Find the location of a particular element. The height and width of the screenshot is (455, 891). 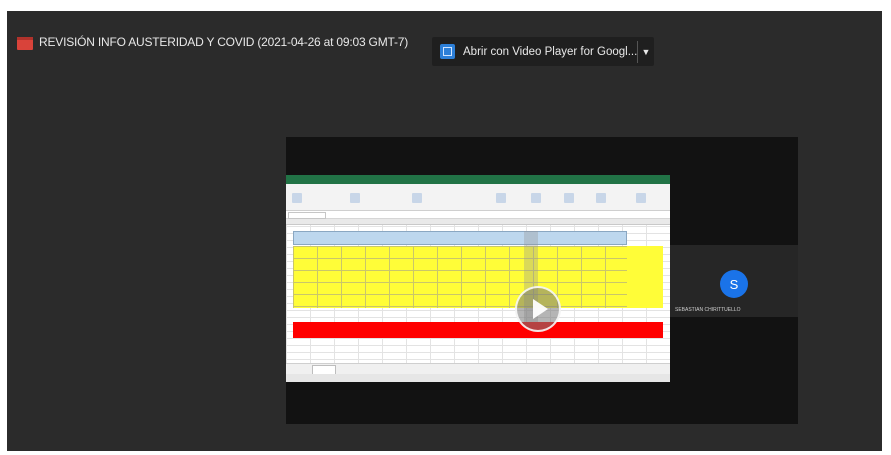

window-border-bottom is located at coordinates (445, 453).